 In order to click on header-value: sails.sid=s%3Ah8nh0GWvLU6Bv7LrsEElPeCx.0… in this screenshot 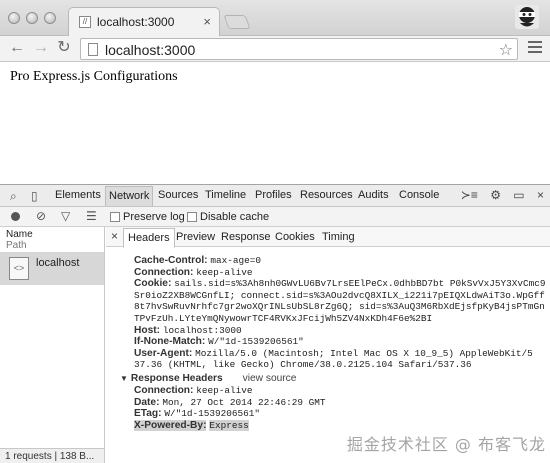, I will do `click(360, 284)`.